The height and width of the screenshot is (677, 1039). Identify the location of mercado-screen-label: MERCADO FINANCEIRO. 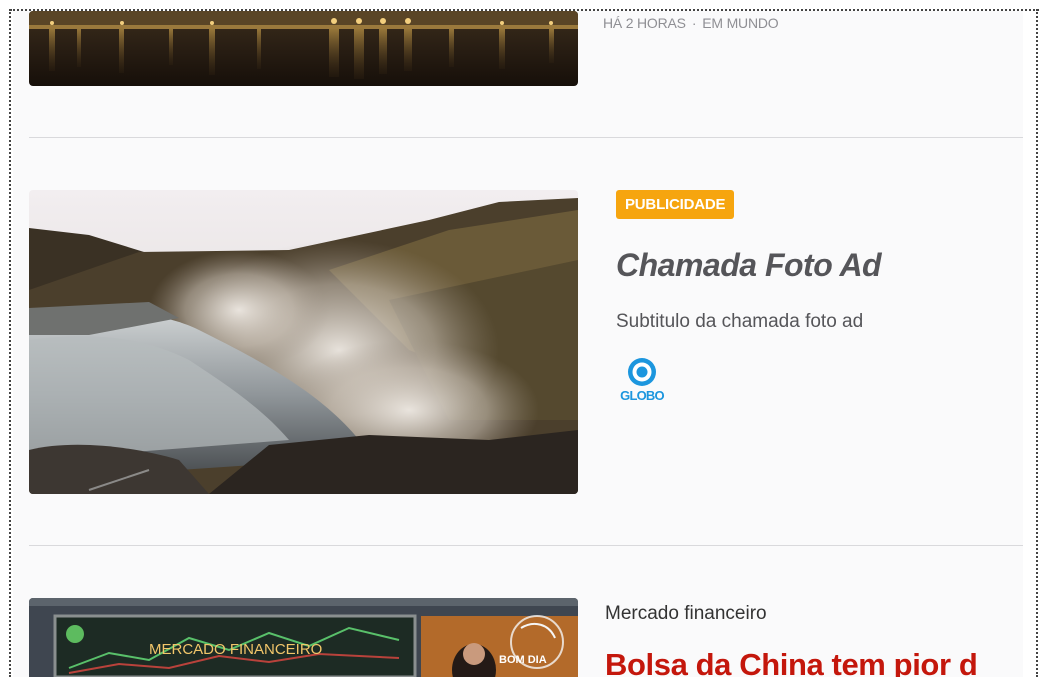
(235, 649).